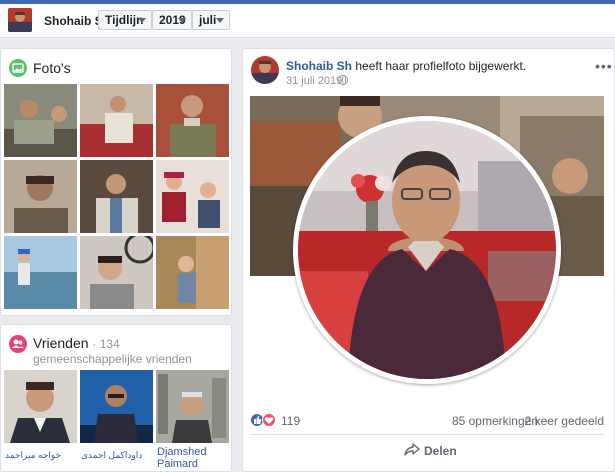  Describe the element at coordinates (427, 421) in the screenshot. I see `reactions-bar: 119 85 opmerkingen 2 keer gedeeld` at that location.